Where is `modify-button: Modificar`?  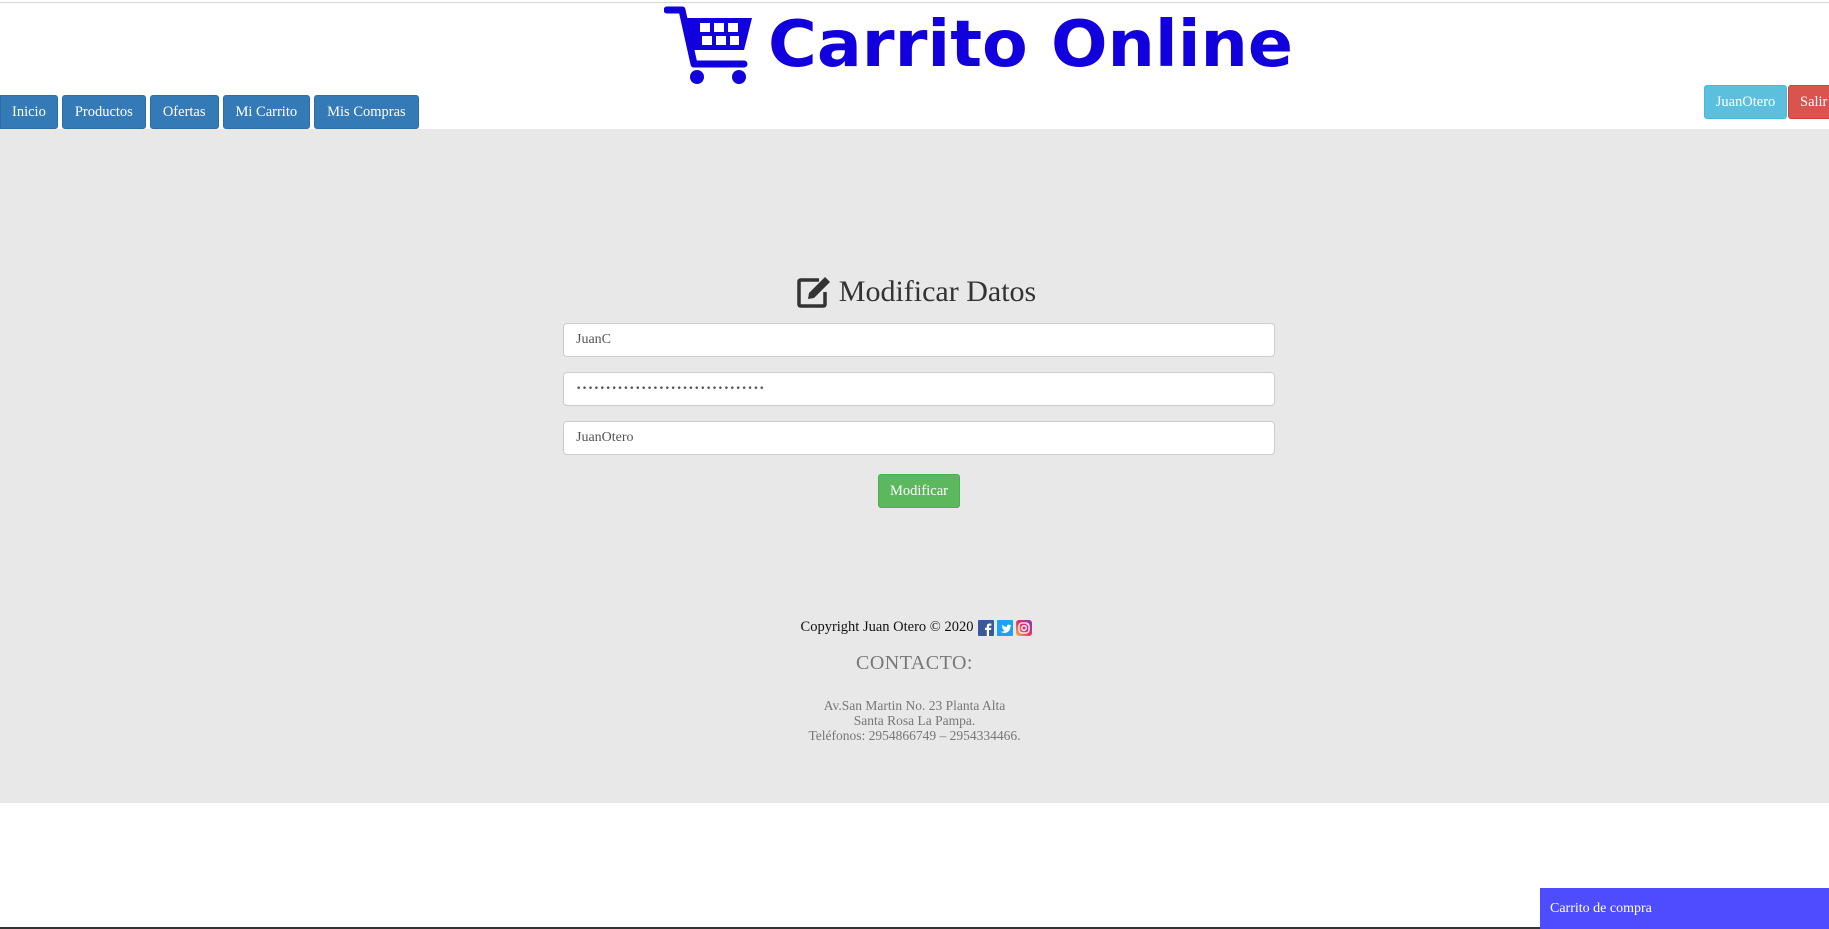 modify-button: Modificar is located at coordinates (919, 491).